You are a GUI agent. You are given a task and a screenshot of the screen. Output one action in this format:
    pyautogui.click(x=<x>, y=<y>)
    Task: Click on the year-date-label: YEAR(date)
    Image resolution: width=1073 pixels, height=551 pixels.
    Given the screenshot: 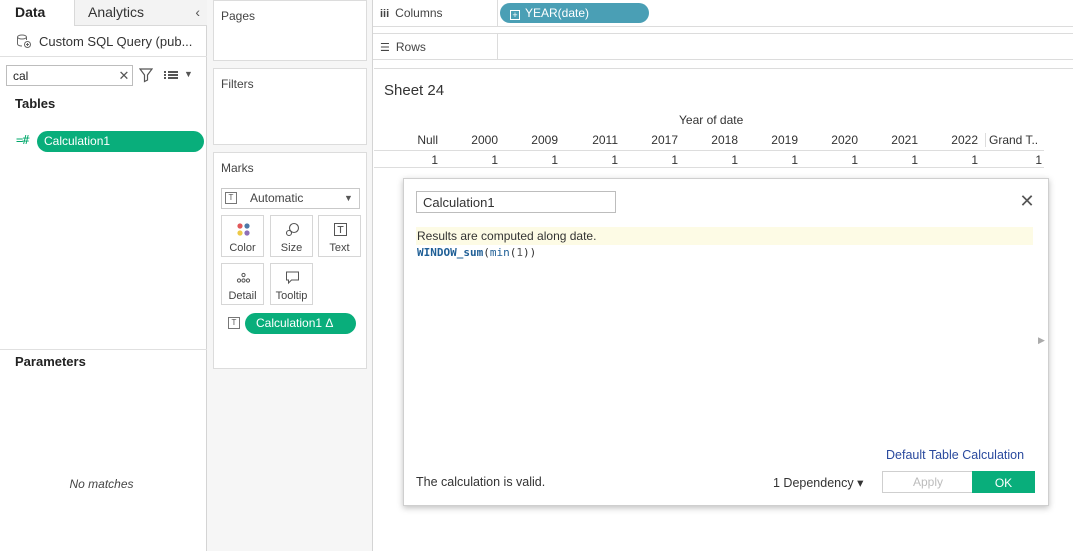 What is the action you would take?
    pyautogui.click(x=557, y=13)
    